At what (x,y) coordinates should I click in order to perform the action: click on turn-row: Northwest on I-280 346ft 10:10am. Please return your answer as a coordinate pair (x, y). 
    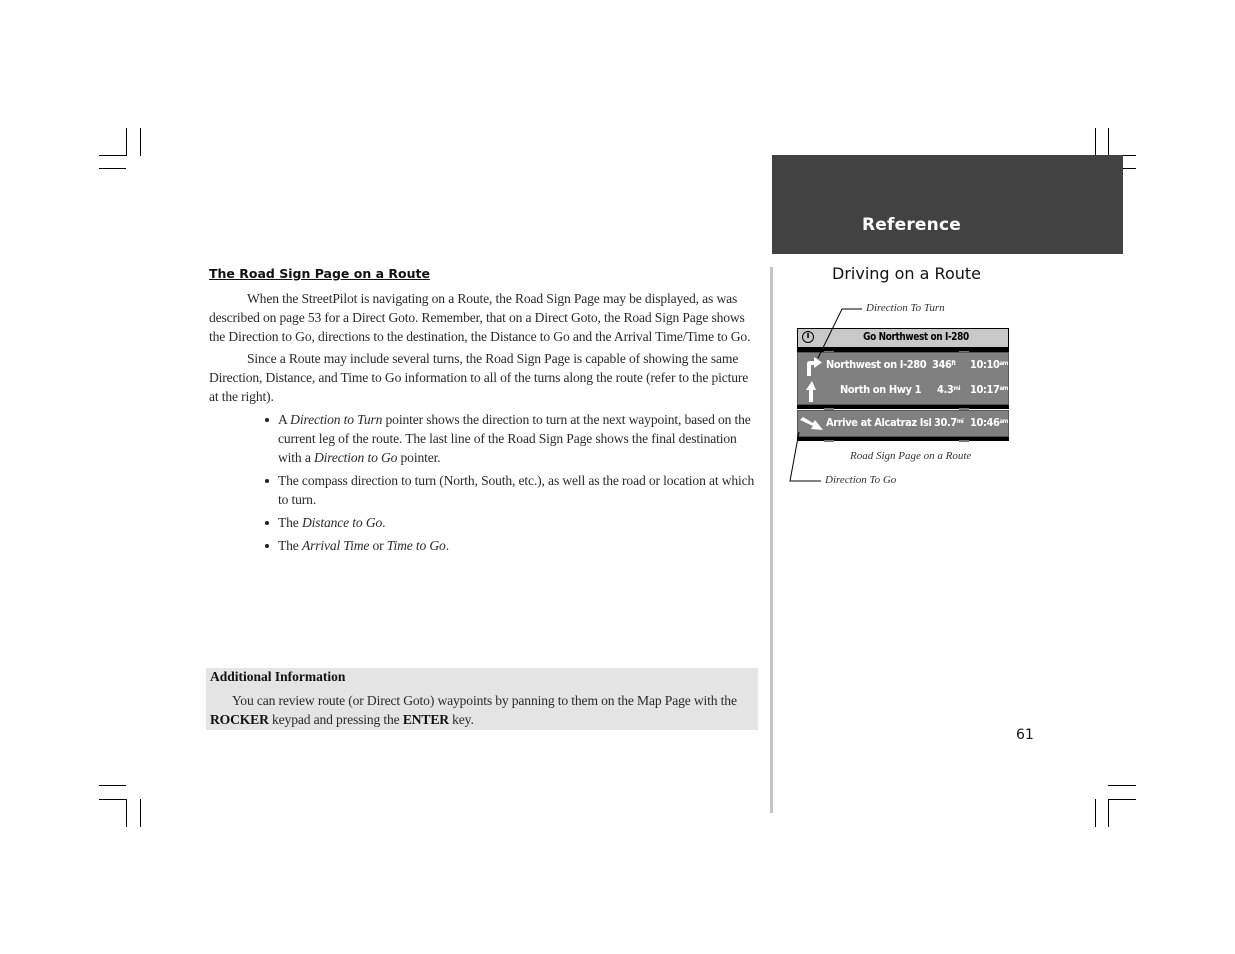
    Looking at the image, I should click on (903, 365).